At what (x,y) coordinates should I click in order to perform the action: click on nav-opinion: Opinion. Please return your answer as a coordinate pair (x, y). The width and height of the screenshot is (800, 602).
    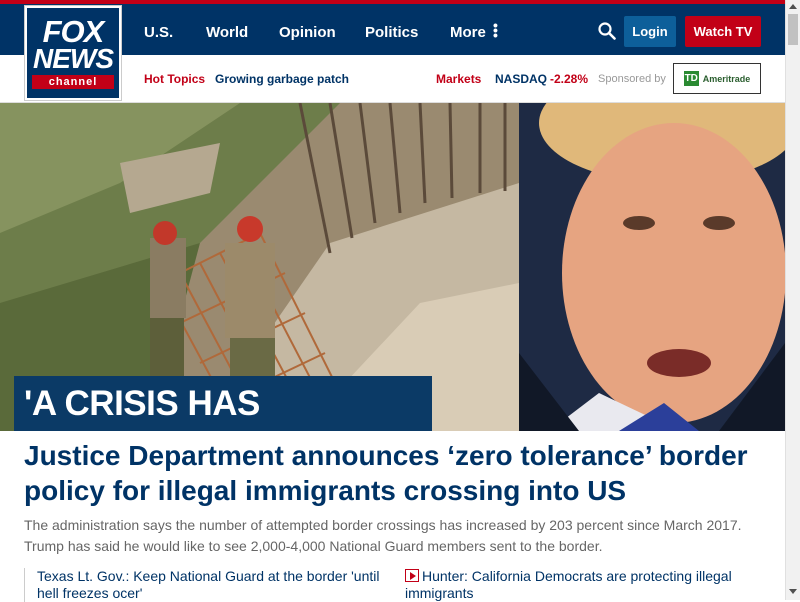
    Looking at the image, I should click on (307, 32).